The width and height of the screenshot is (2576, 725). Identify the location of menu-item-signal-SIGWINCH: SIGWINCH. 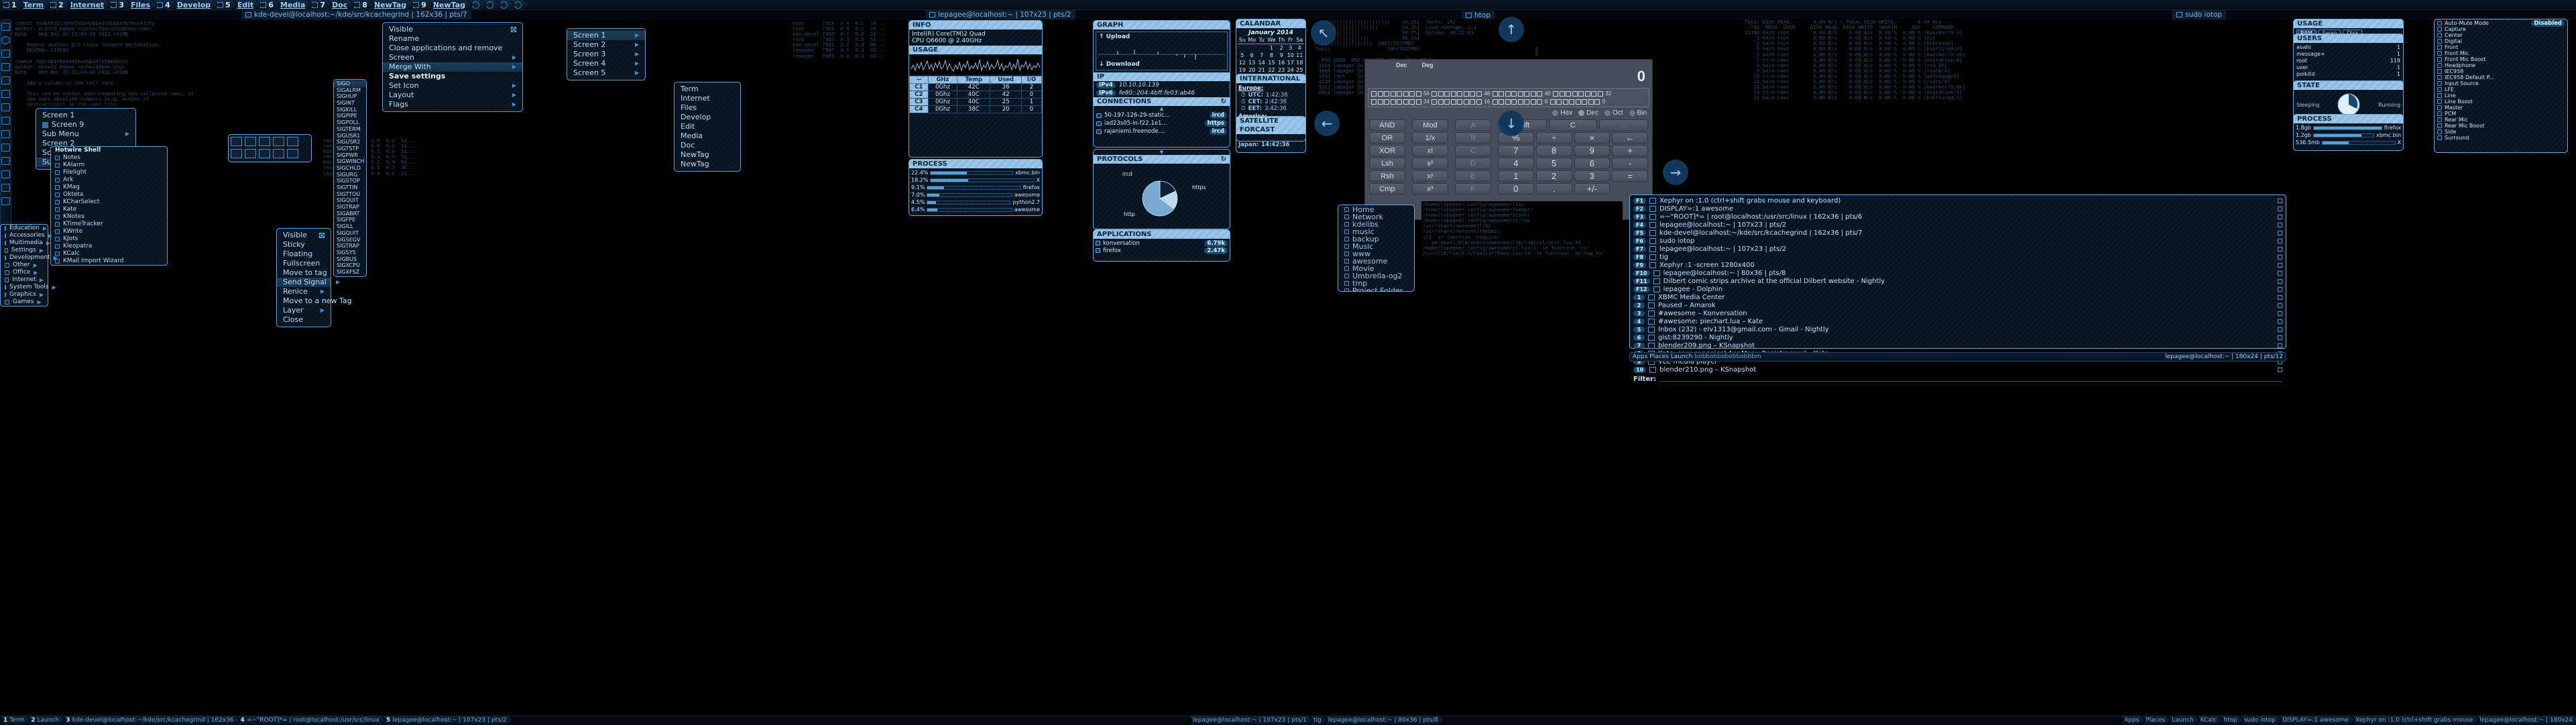
(350, 161).